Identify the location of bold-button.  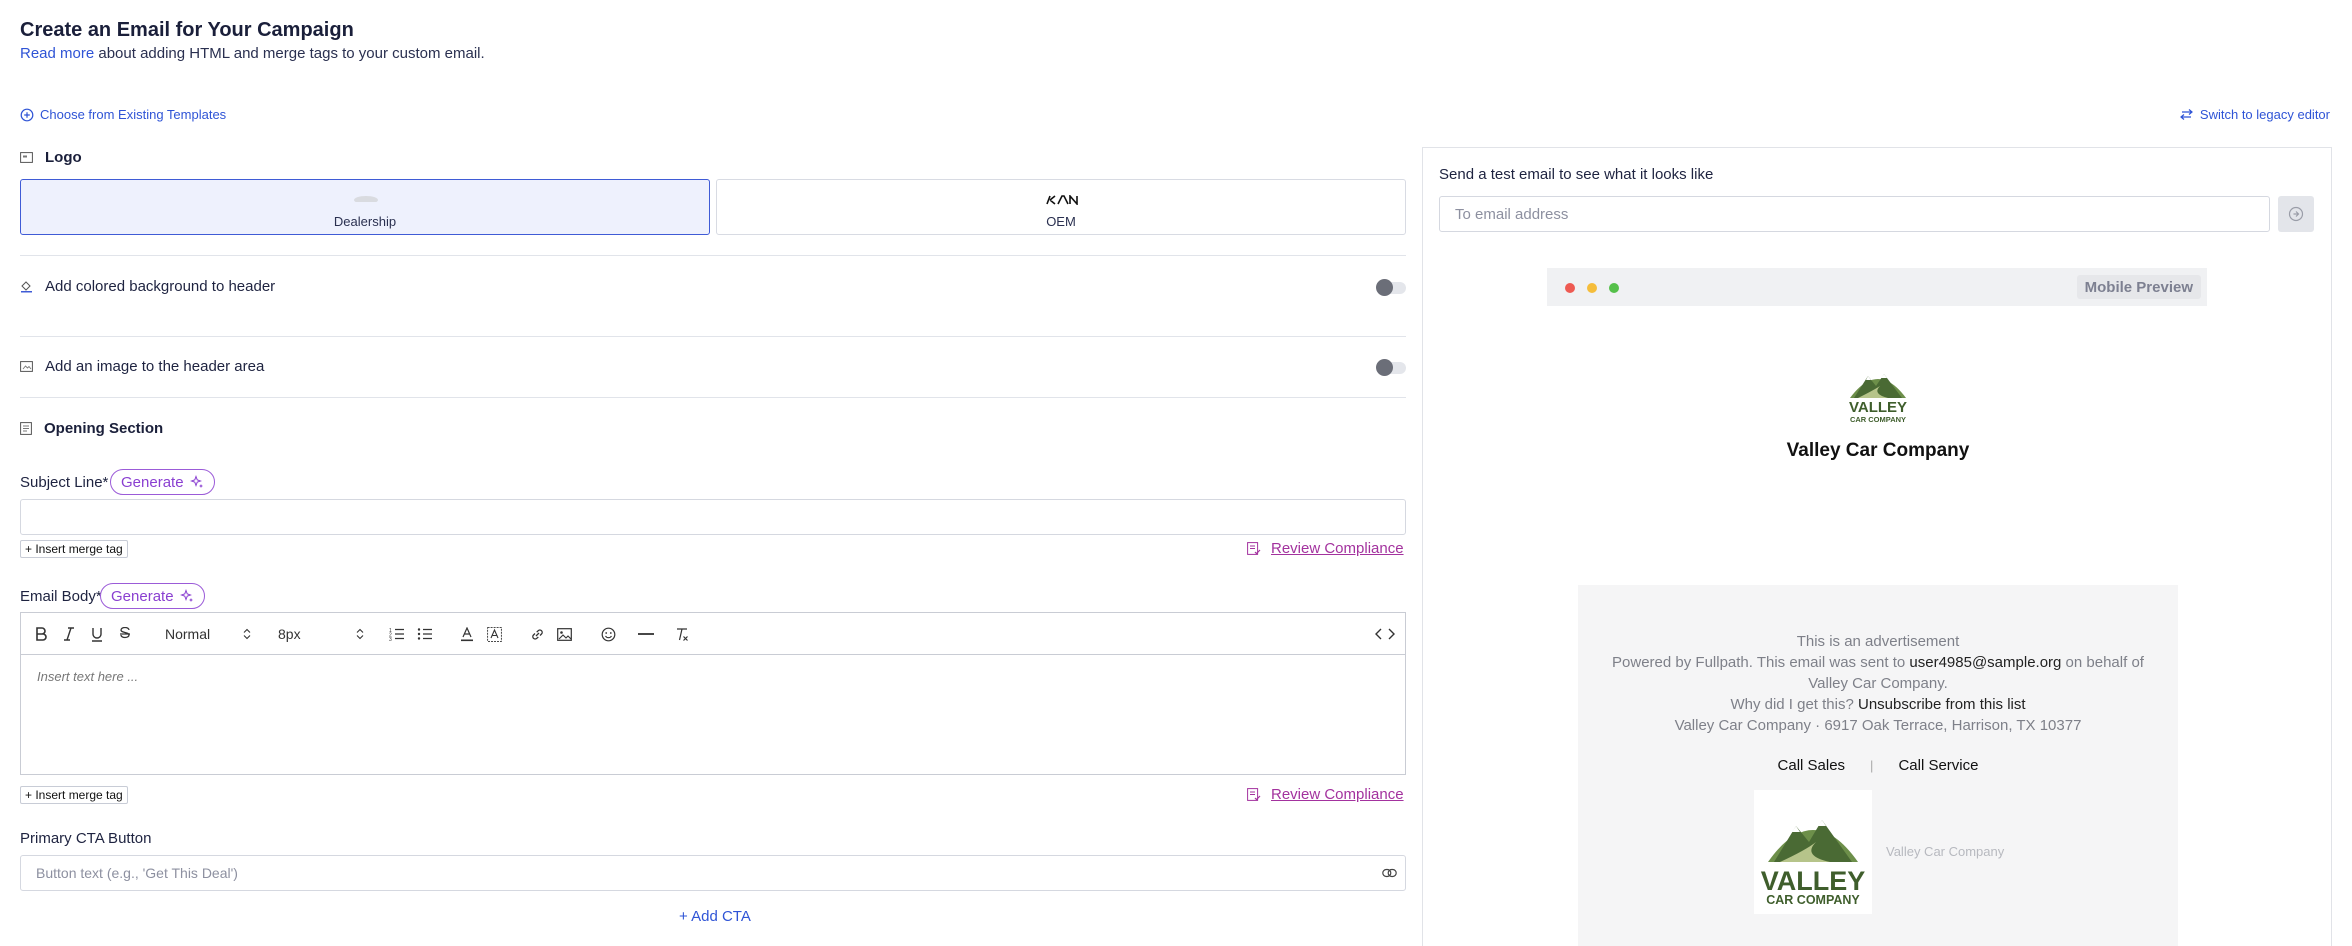
(41, 634).